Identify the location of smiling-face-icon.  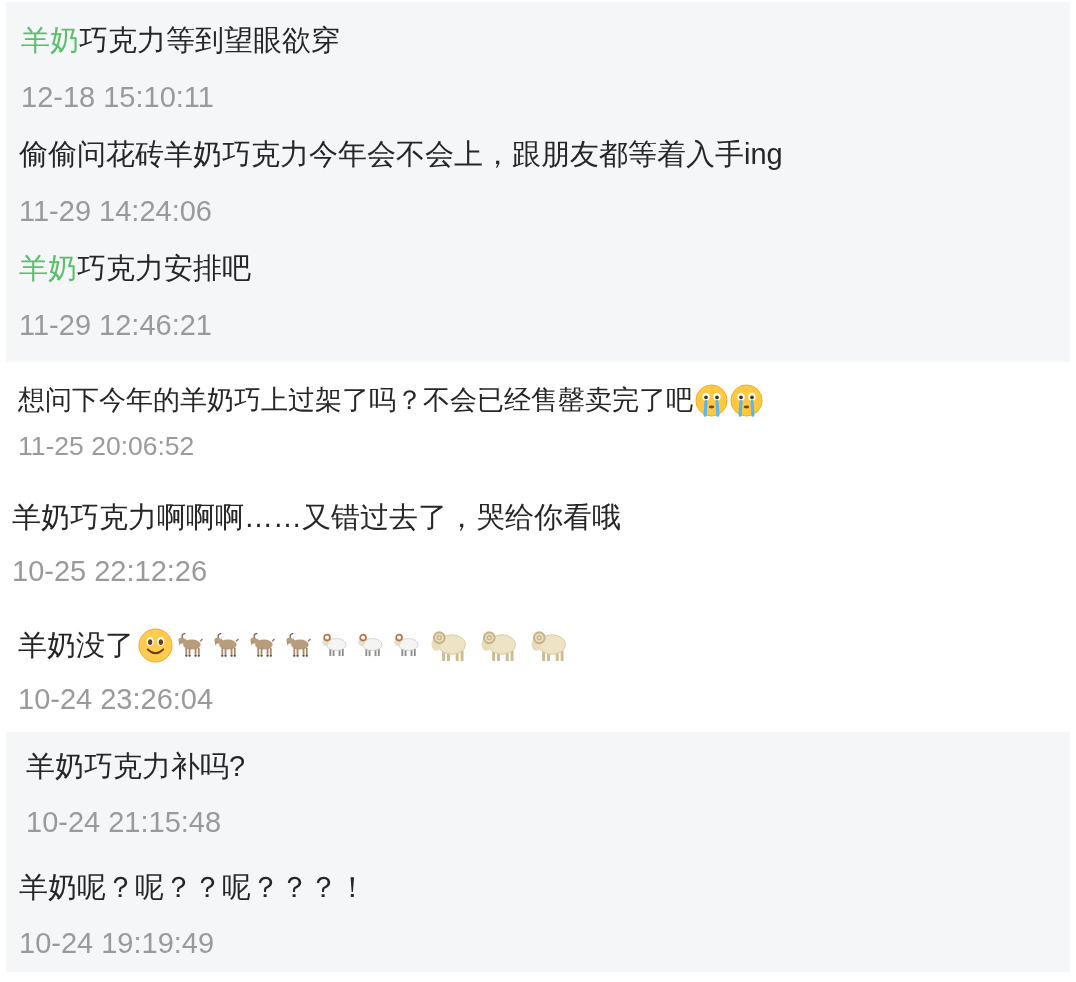
(155, 645).